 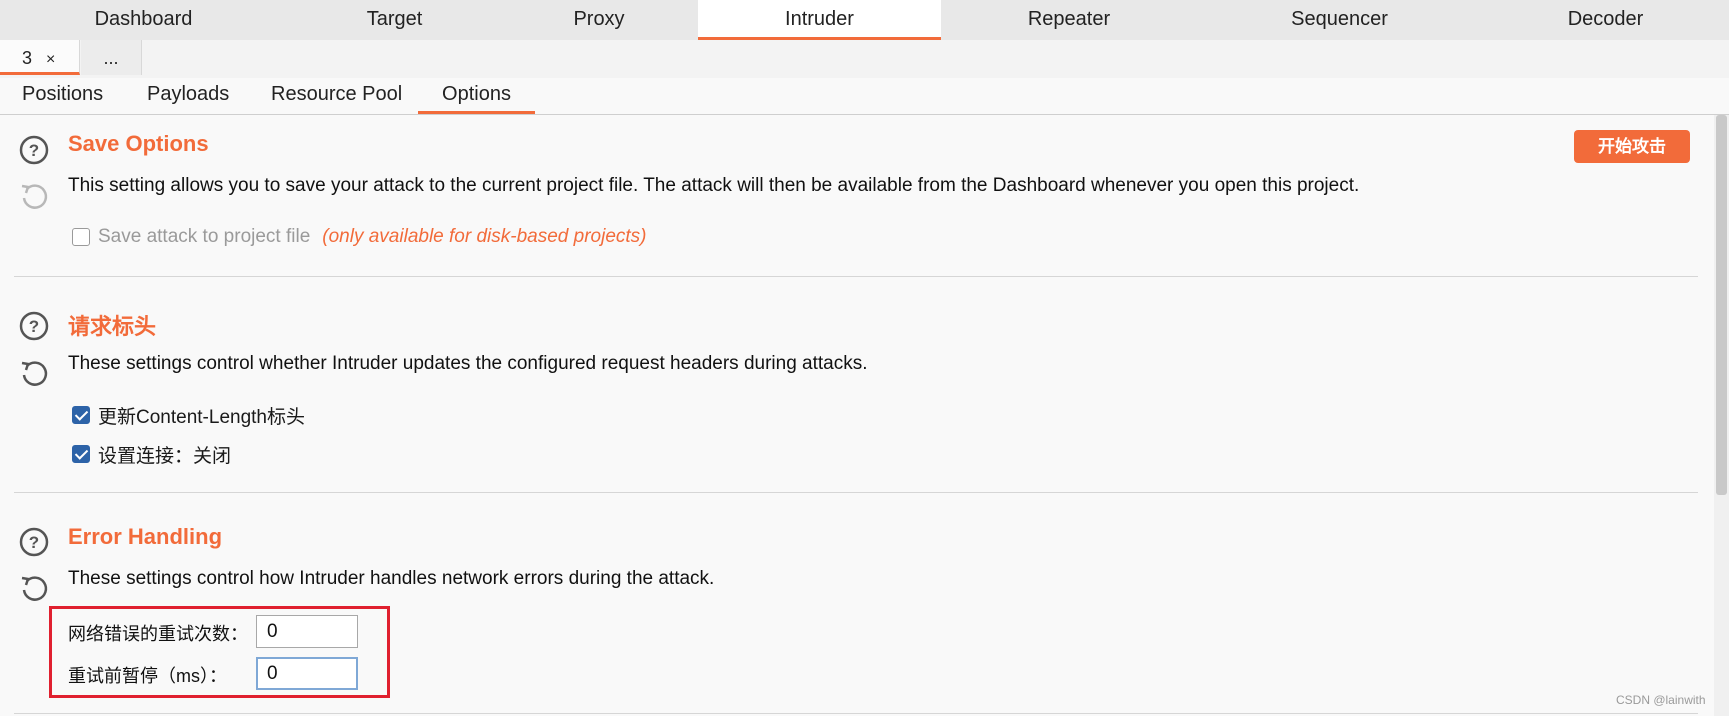 I want to click on set-connection-close-label: 设置连接：关闭, so click(x=165, y=456).